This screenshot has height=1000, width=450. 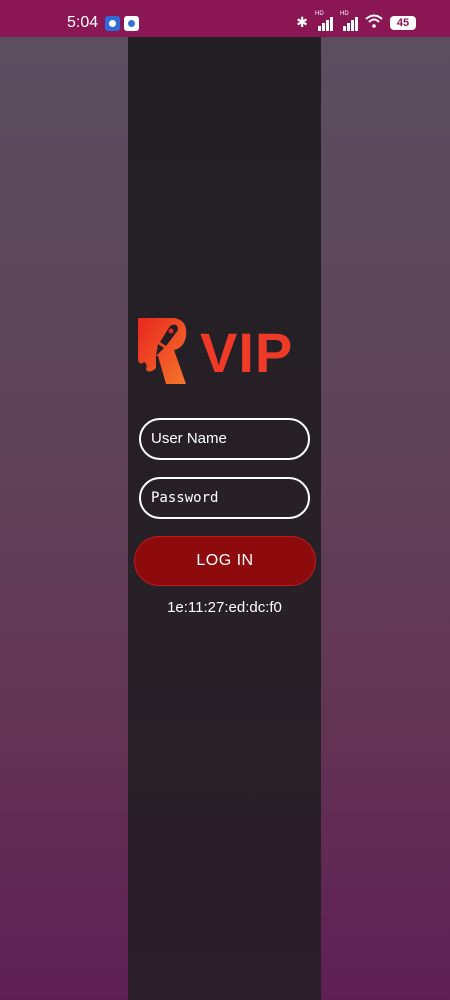 What do you see at coordinates (302, 23) in the screenshot?
I see `bluetooth-icon: ✱` at bounding box center [302, 23].